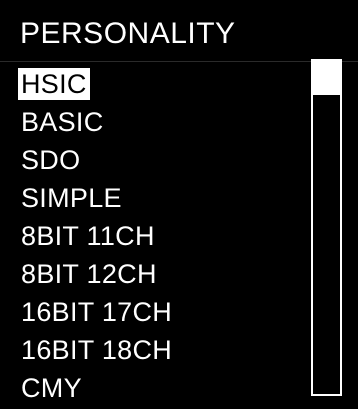 Image resolution: width=358 pixels, height=409 pixels. Describe the element at coordinates (158, 198) in the screenshot. I see `menu-item-simple: SIMPLE` at that location.